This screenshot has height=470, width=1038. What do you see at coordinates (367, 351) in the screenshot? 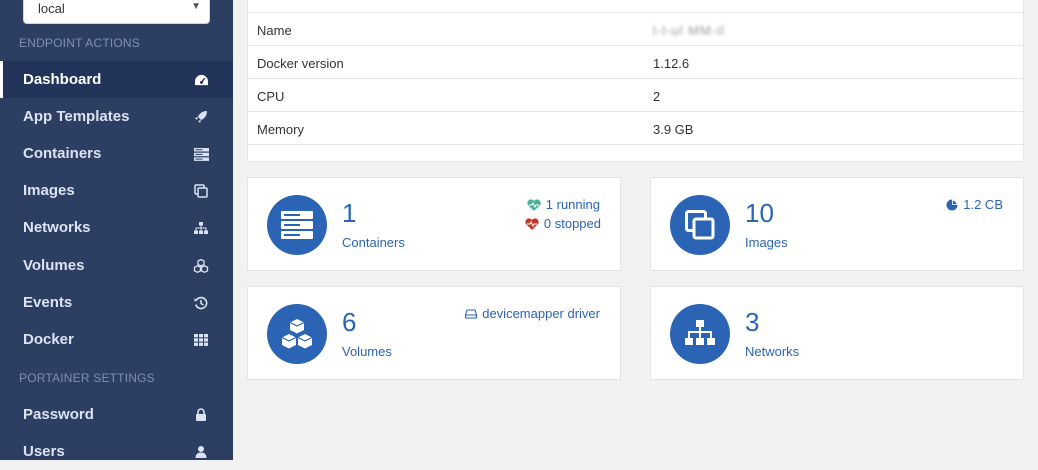
I see `volumes-label: Volumes` at bounding box center [367, 351].